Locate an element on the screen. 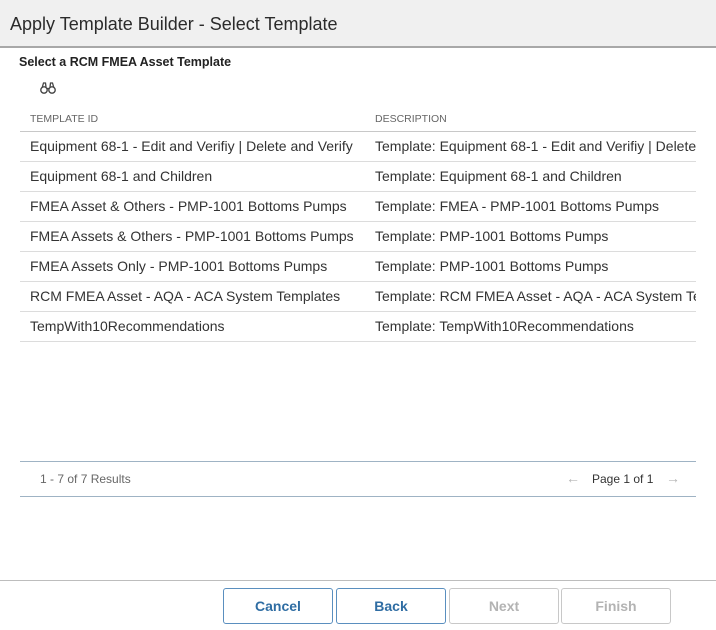  column-header-description: DESCRIPTION is located at coordinates (411, 119).